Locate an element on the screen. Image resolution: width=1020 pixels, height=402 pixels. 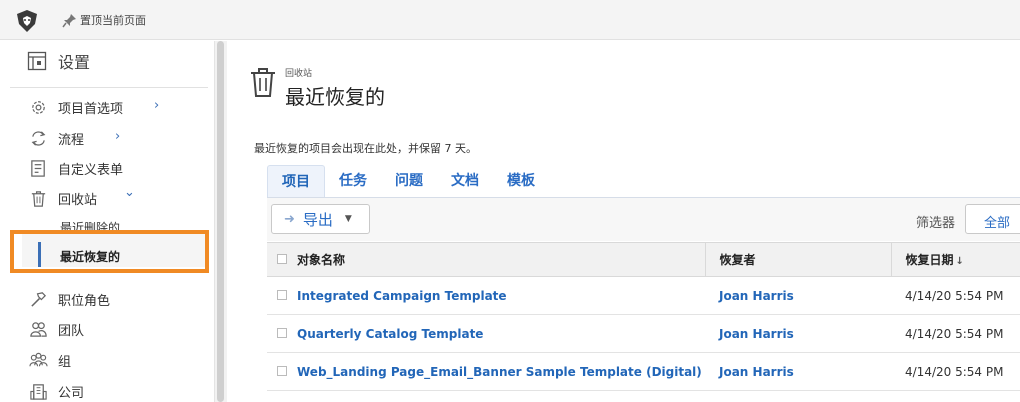
column-header-restored-date: 恢复日期 ↓ is located at coordinates (955, 259).